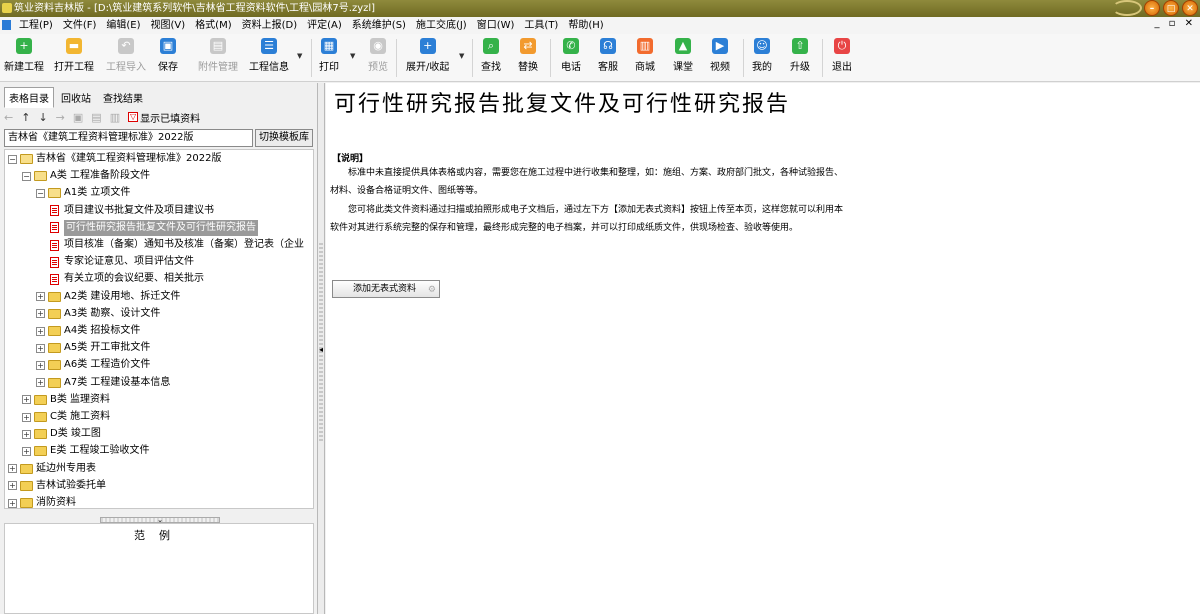 The height and width of the screenshot is (614, 1200). I want to click on tree-folder-item: − A1类 立项文件, so click(83, 193).